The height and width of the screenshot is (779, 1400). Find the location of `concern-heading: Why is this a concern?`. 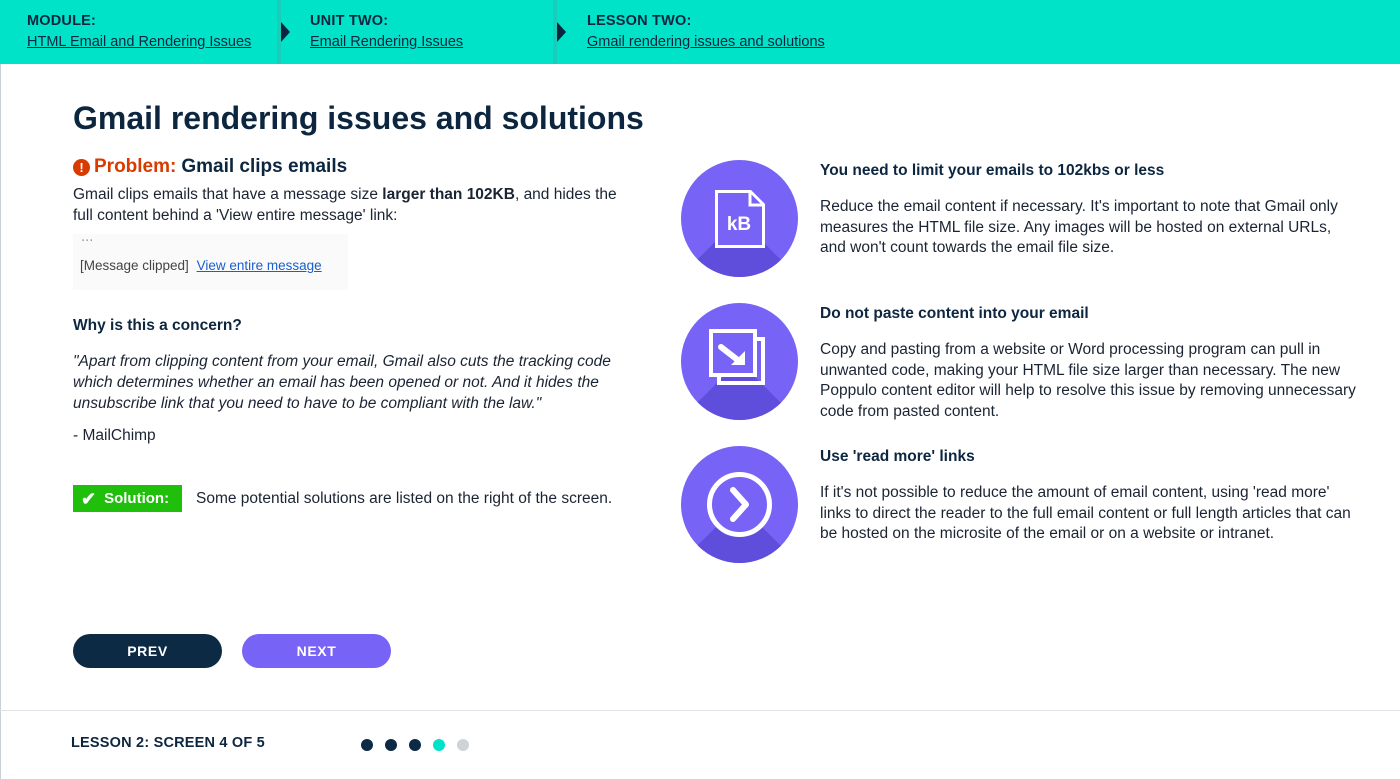

concern-heading: Why is this a concern? is located at coordinates (157, 325).